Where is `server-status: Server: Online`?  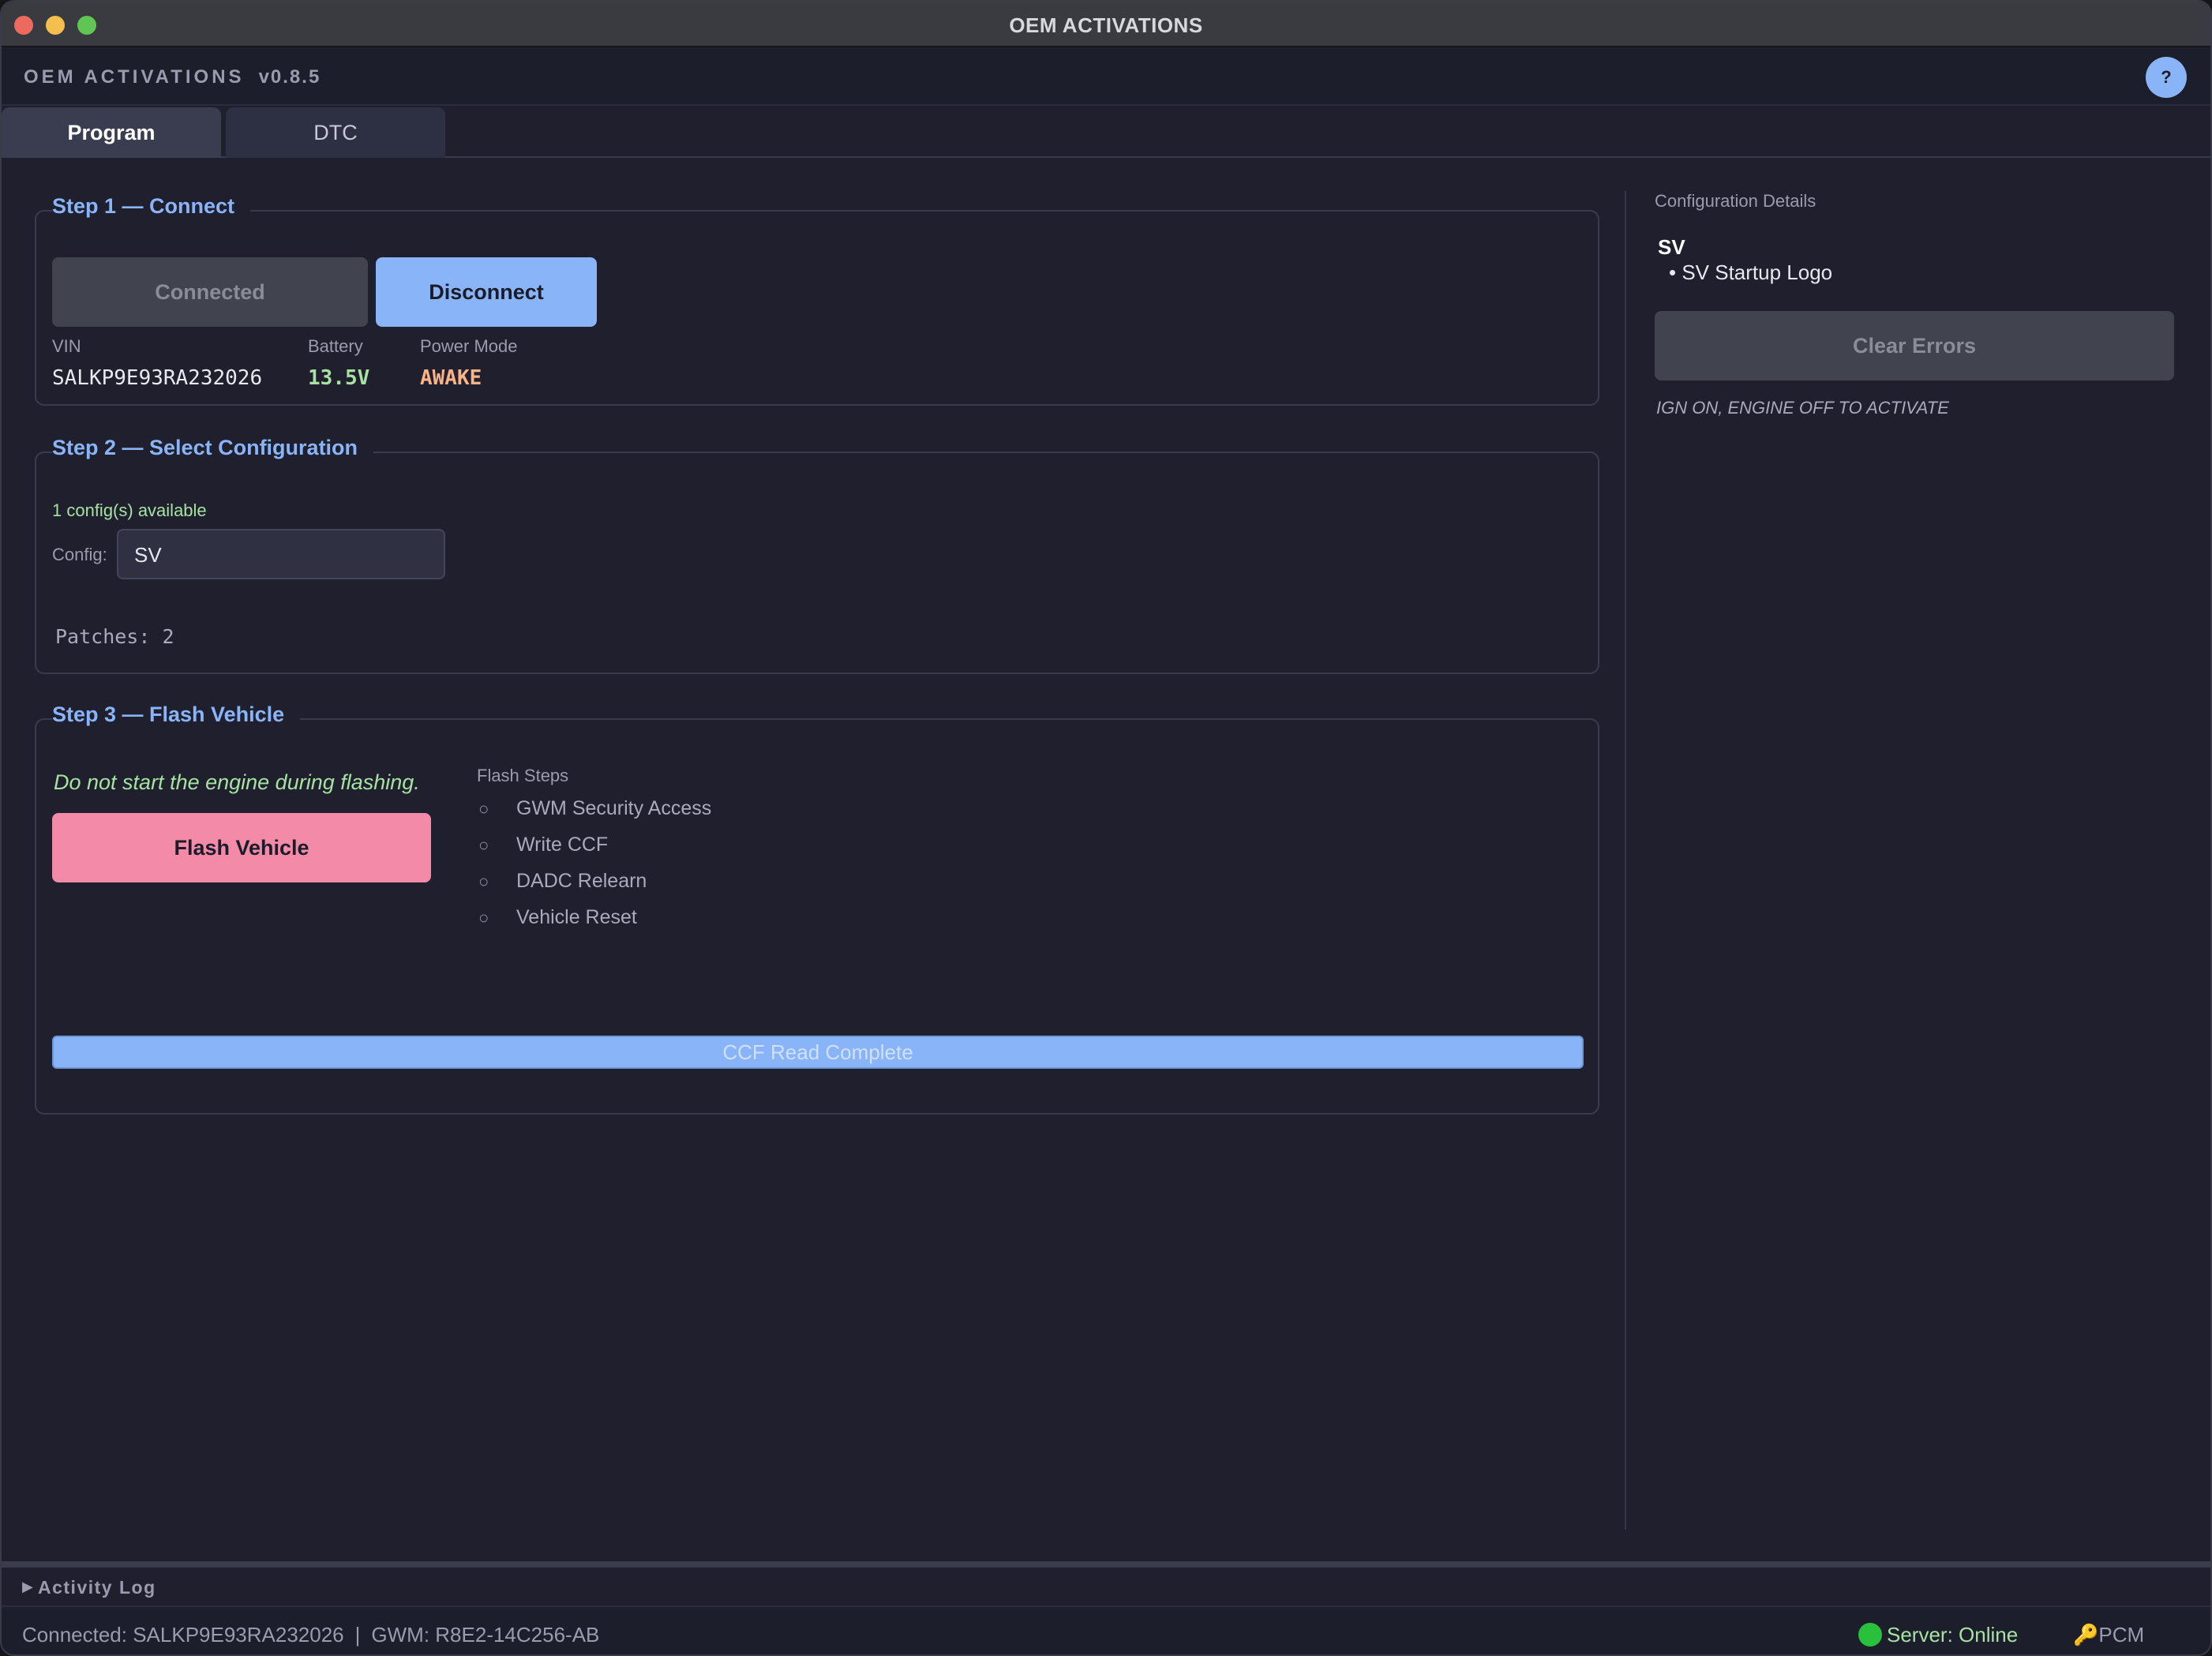 server-status: Server: Online is located at coordinates (1938, 1635).